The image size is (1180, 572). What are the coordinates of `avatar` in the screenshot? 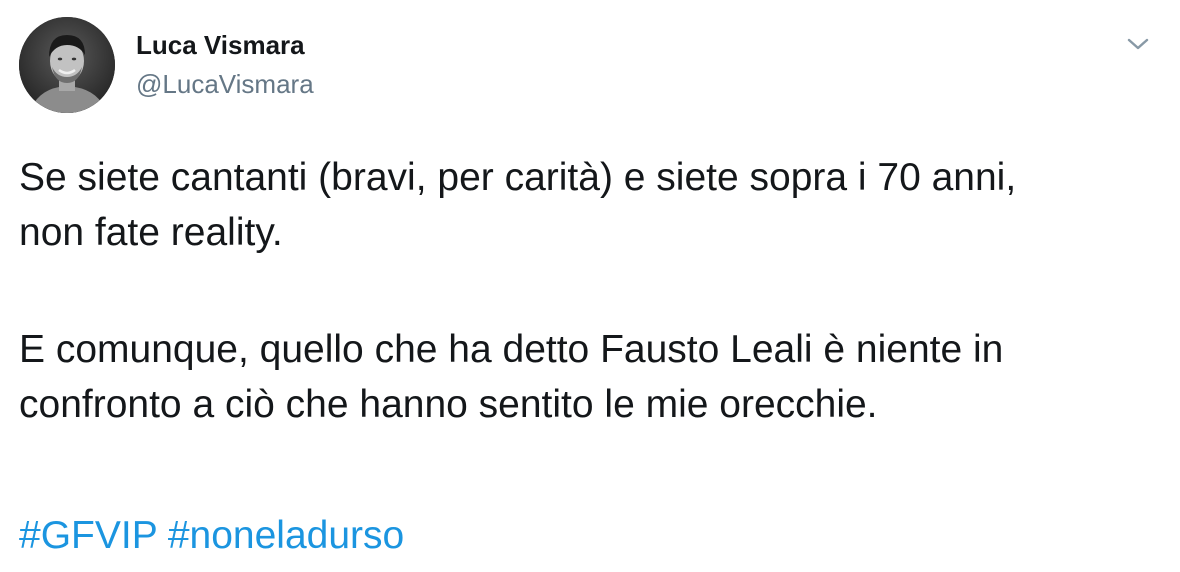 It's located at (67, 65).